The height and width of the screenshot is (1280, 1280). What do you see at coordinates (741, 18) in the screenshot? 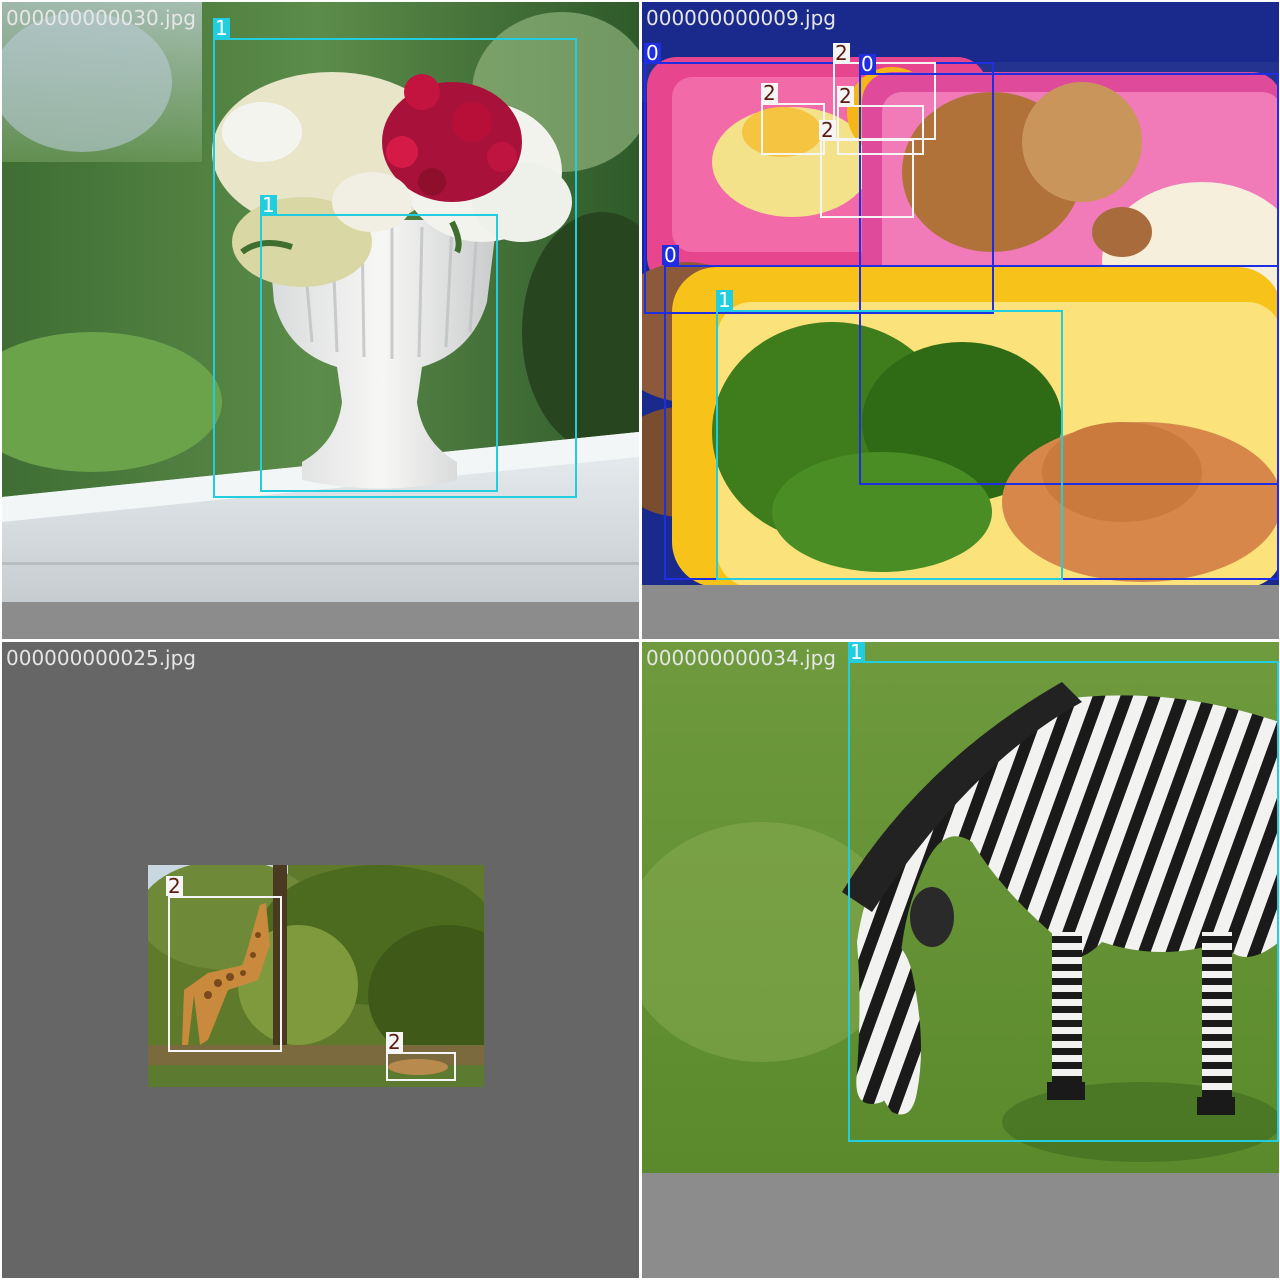
I see `image-filename: 000000000009.jpg` at bounding box center [741, 18].